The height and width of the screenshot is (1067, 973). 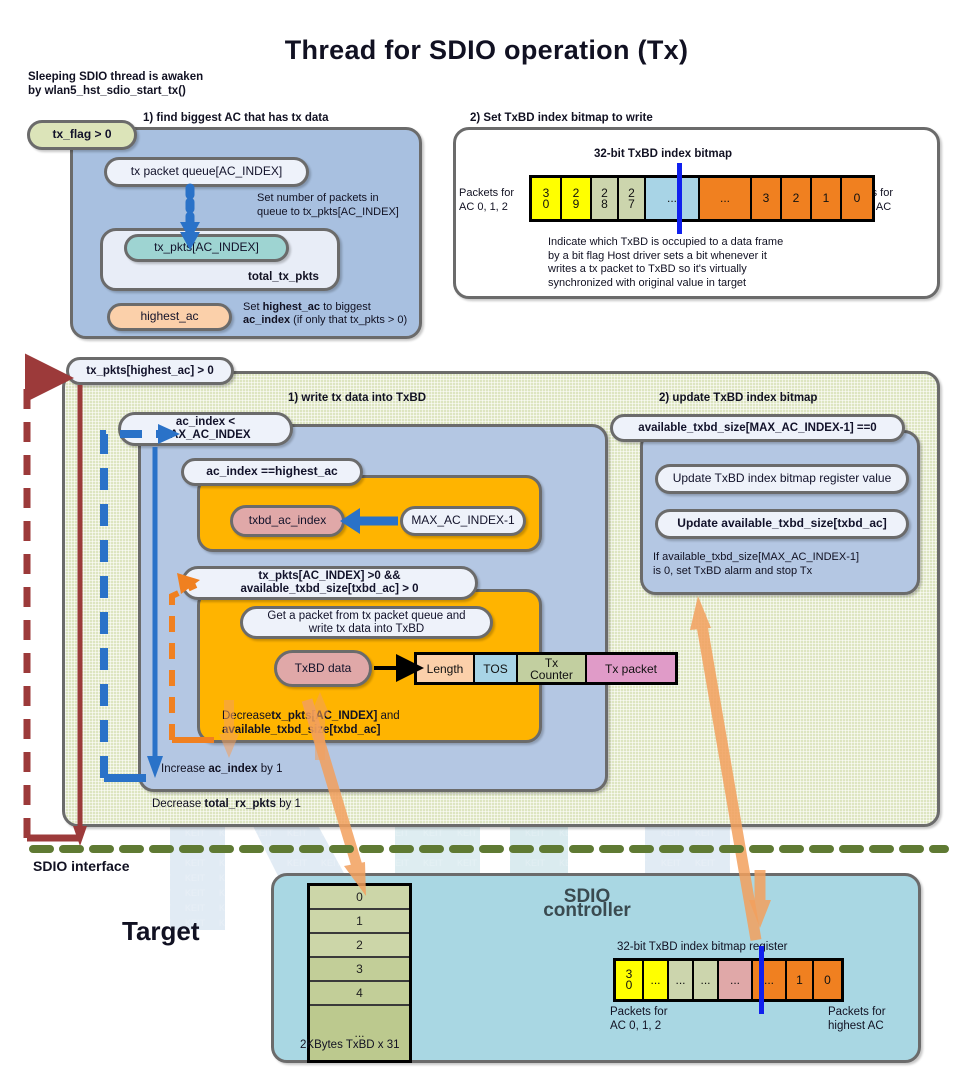 What do you see at coordinates (233, 769) in the screenshot?
I see `increase-b: ac_index` at bounding box center [233, 769].